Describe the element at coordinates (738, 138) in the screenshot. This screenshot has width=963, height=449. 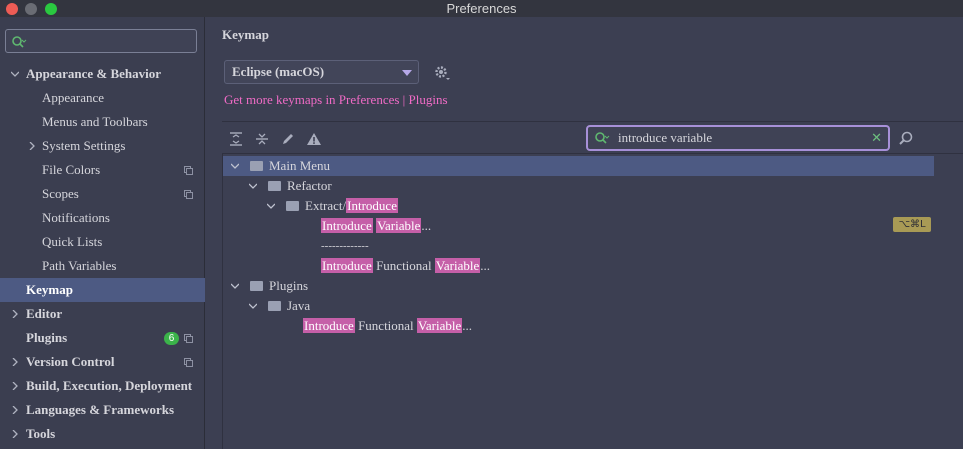
I see `keymap-search-input: introduce variable ✕` at that location.